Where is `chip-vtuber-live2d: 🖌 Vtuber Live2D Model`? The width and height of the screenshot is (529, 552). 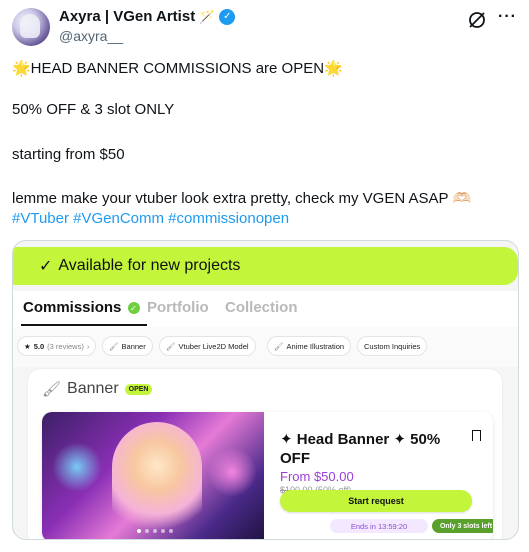 chip-vtuber-live2d: 🖌 Vtuber Live2D Model is located at coordinates (207, 346).